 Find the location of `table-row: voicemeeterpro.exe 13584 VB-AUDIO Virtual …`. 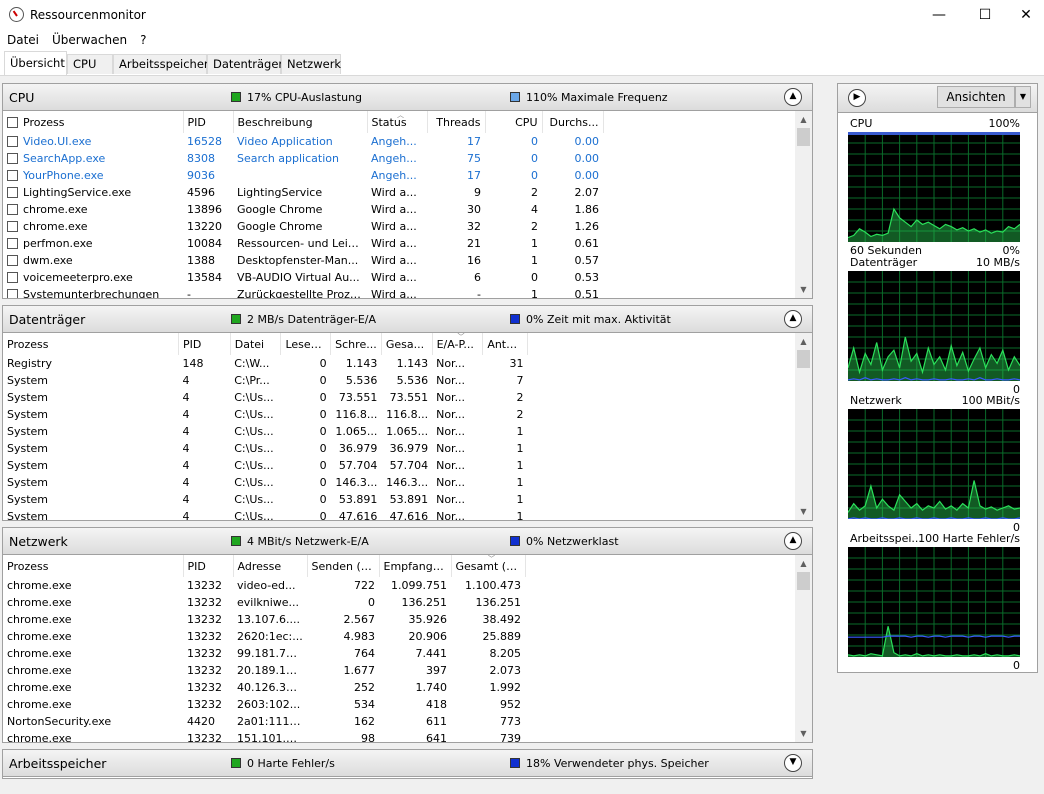

table-row: voicemeeterpro.exe 13584 VB-AUDIO Virtual … is located at coordinates (303, 277).